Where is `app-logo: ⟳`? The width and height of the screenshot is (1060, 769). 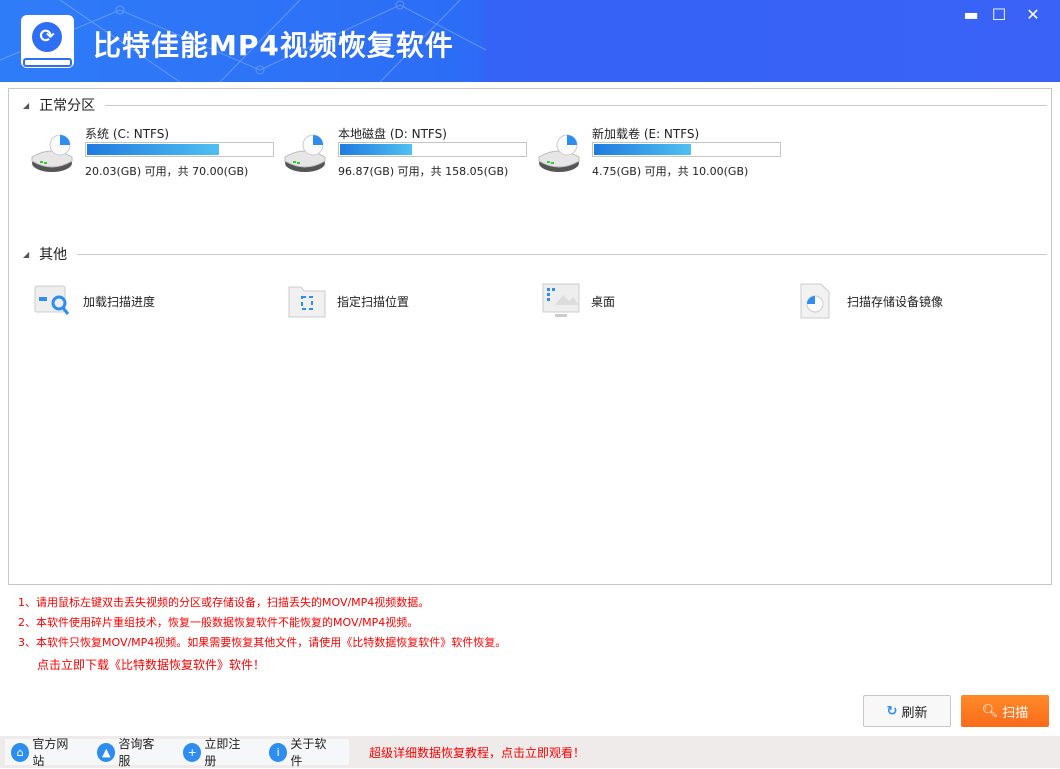 app-logo: ⟳ is located at coordinates (47, 41).